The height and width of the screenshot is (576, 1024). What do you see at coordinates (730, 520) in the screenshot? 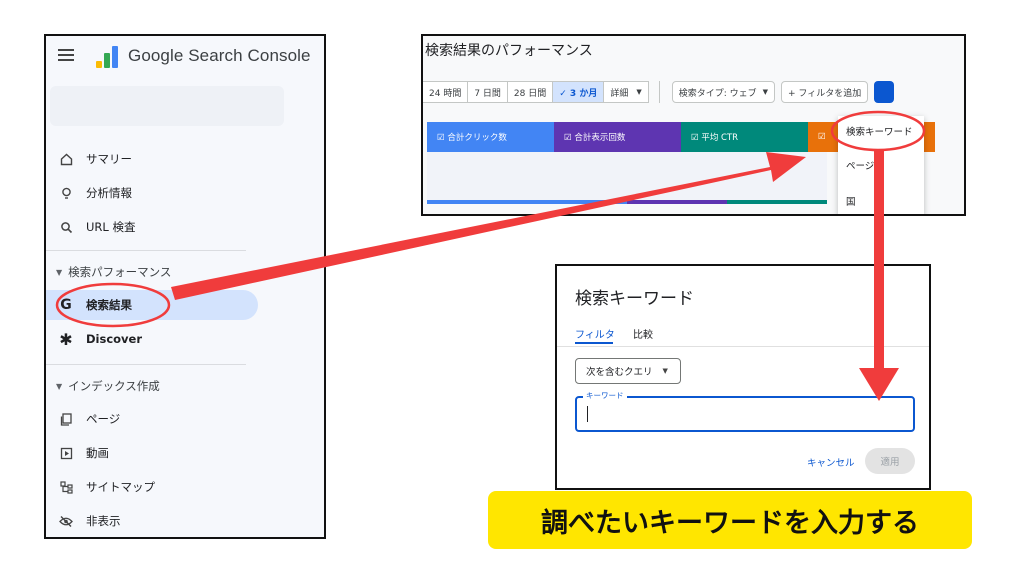
I see `instruction-caption: 調べたいキーワードを入力する` at bounding box center [730, 520].